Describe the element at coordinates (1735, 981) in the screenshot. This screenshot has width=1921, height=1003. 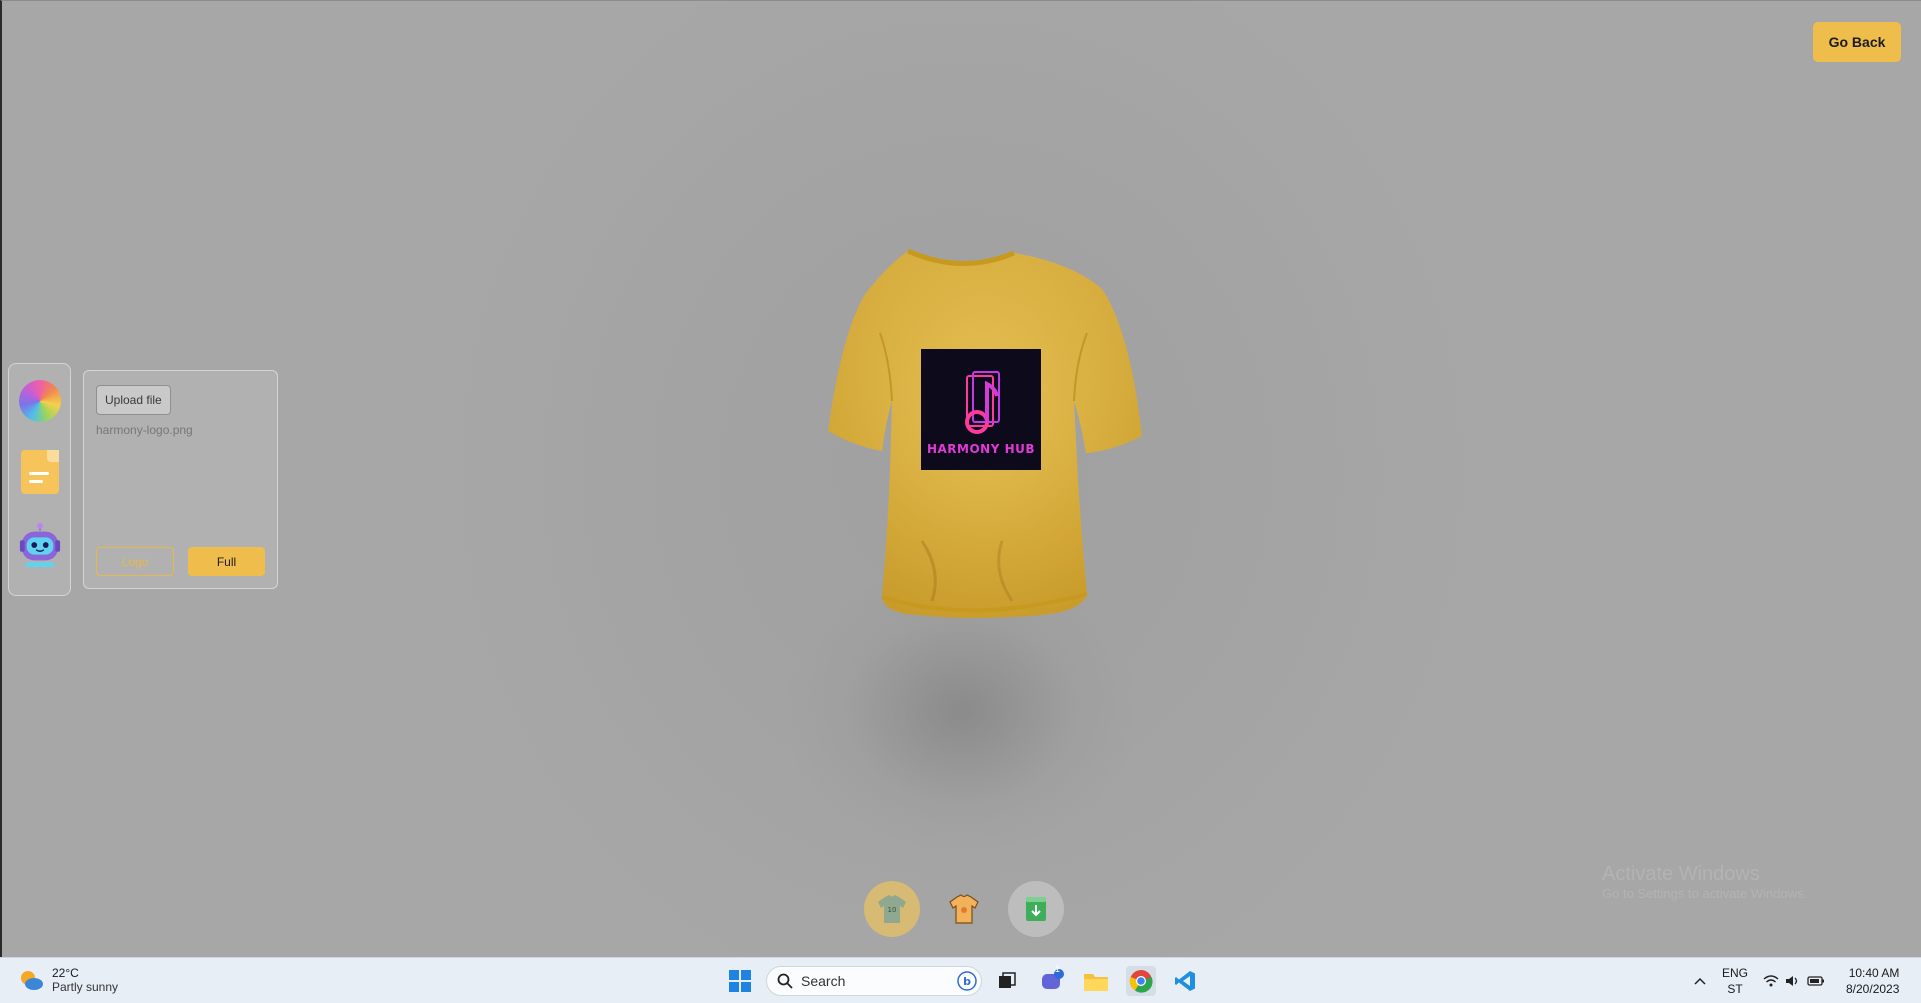
I see `language-indicator: ENG ST` at that location.